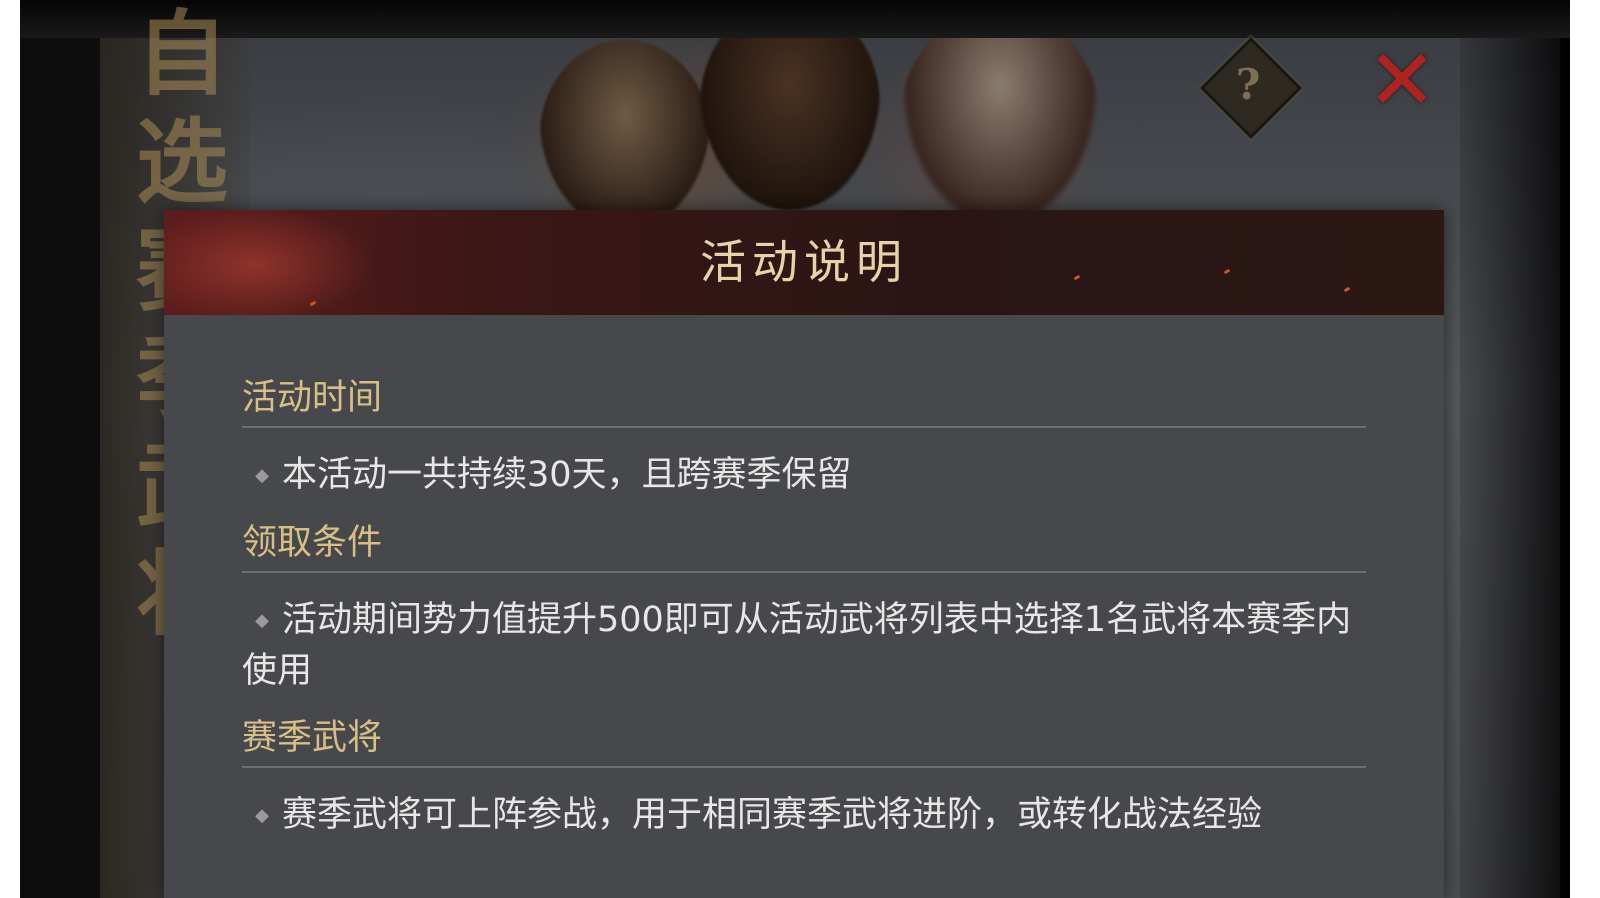  Describe the element at coordinates (312, 398) in the screenshot. I see `section-title: 活动时间` at that location.